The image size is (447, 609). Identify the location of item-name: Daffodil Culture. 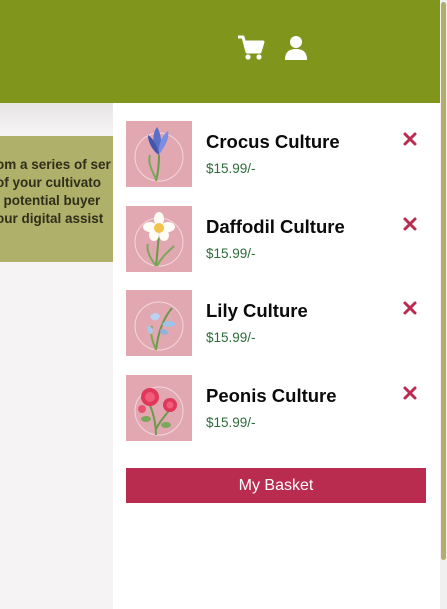
(275, 226).